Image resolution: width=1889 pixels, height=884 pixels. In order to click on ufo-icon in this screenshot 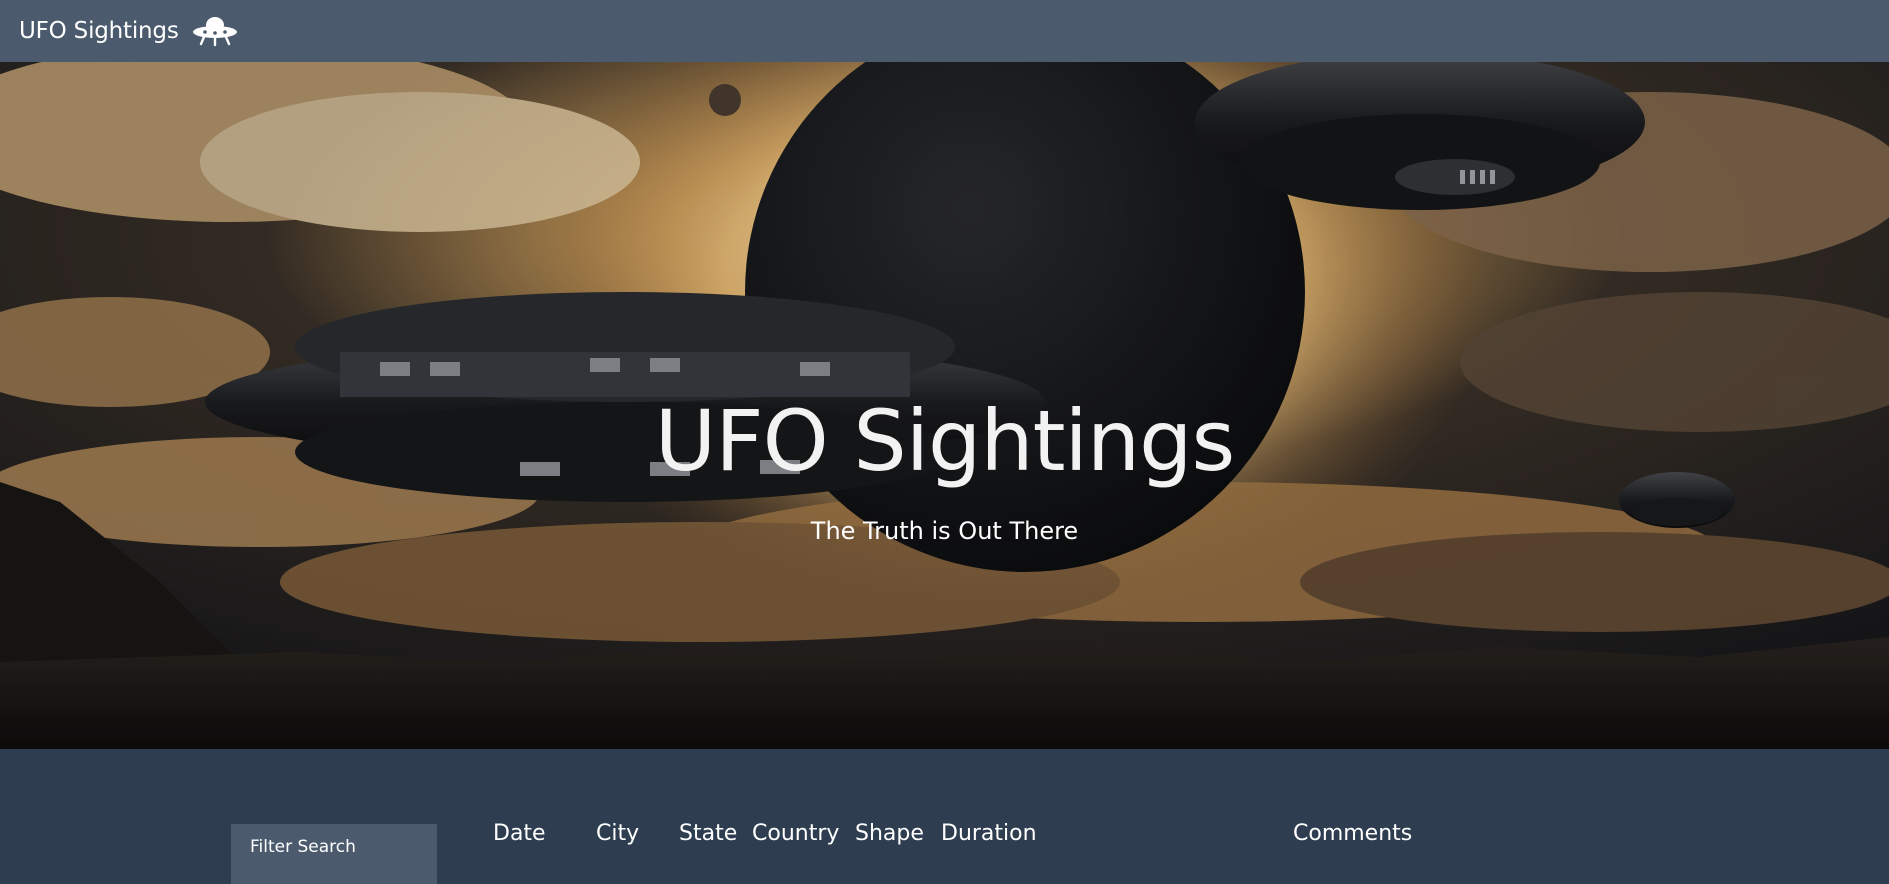, I will do `click(215, 31)`.